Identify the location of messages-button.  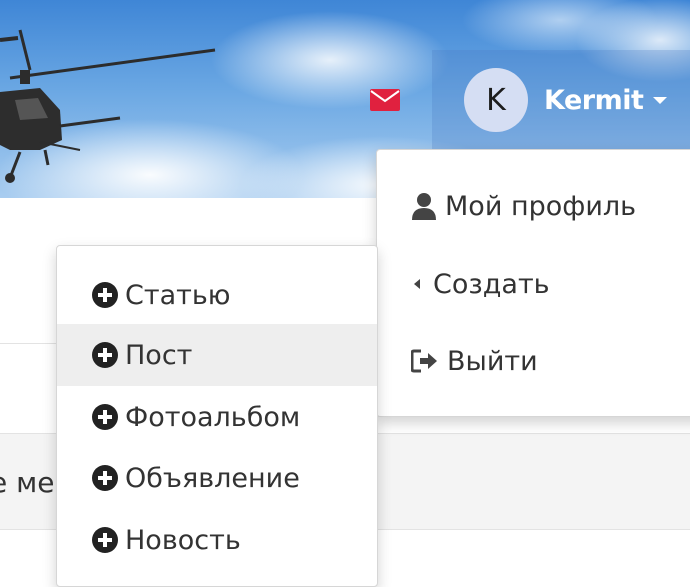
(385, 100).